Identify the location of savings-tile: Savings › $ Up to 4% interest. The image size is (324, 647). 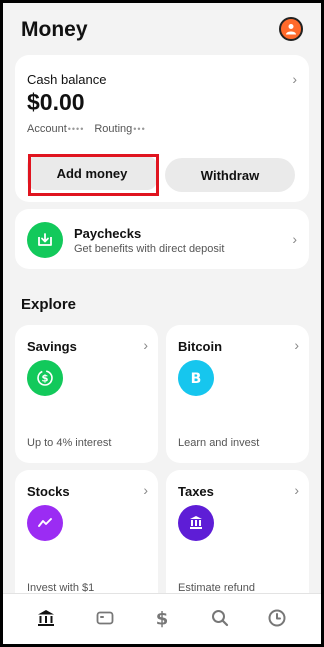
(86, 394).